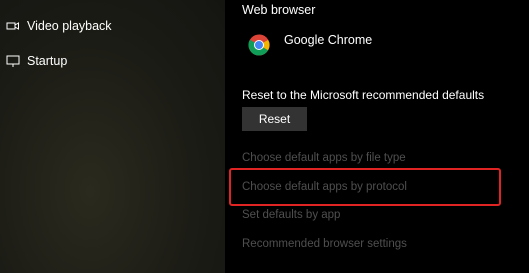  I want to click on choose-default-apps-by-protocol-link: Choose default apps by protocol, so click(324, 187).